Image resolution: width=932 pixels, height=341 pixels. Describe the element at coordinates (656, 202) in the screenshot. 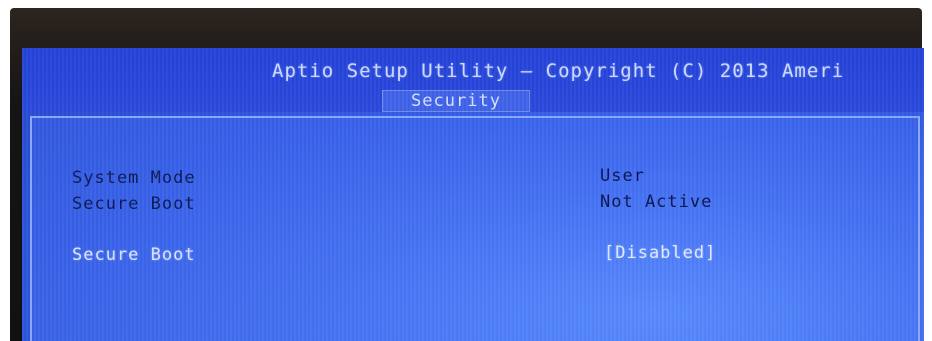

I see `secure-boot-status-value: Not Active` at that location.